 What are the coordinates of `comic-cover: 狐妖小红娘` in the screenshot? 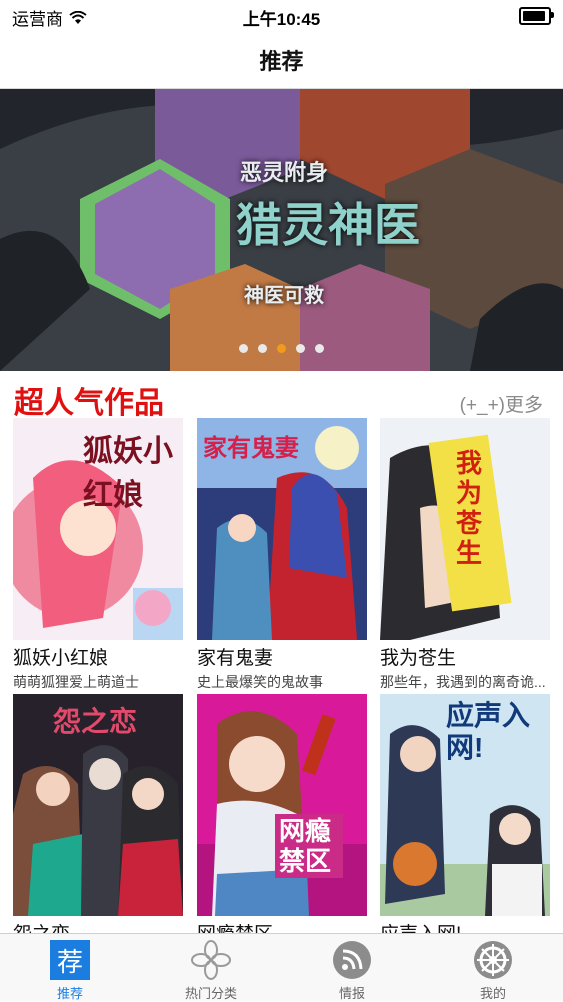 It's located at (98, 529).